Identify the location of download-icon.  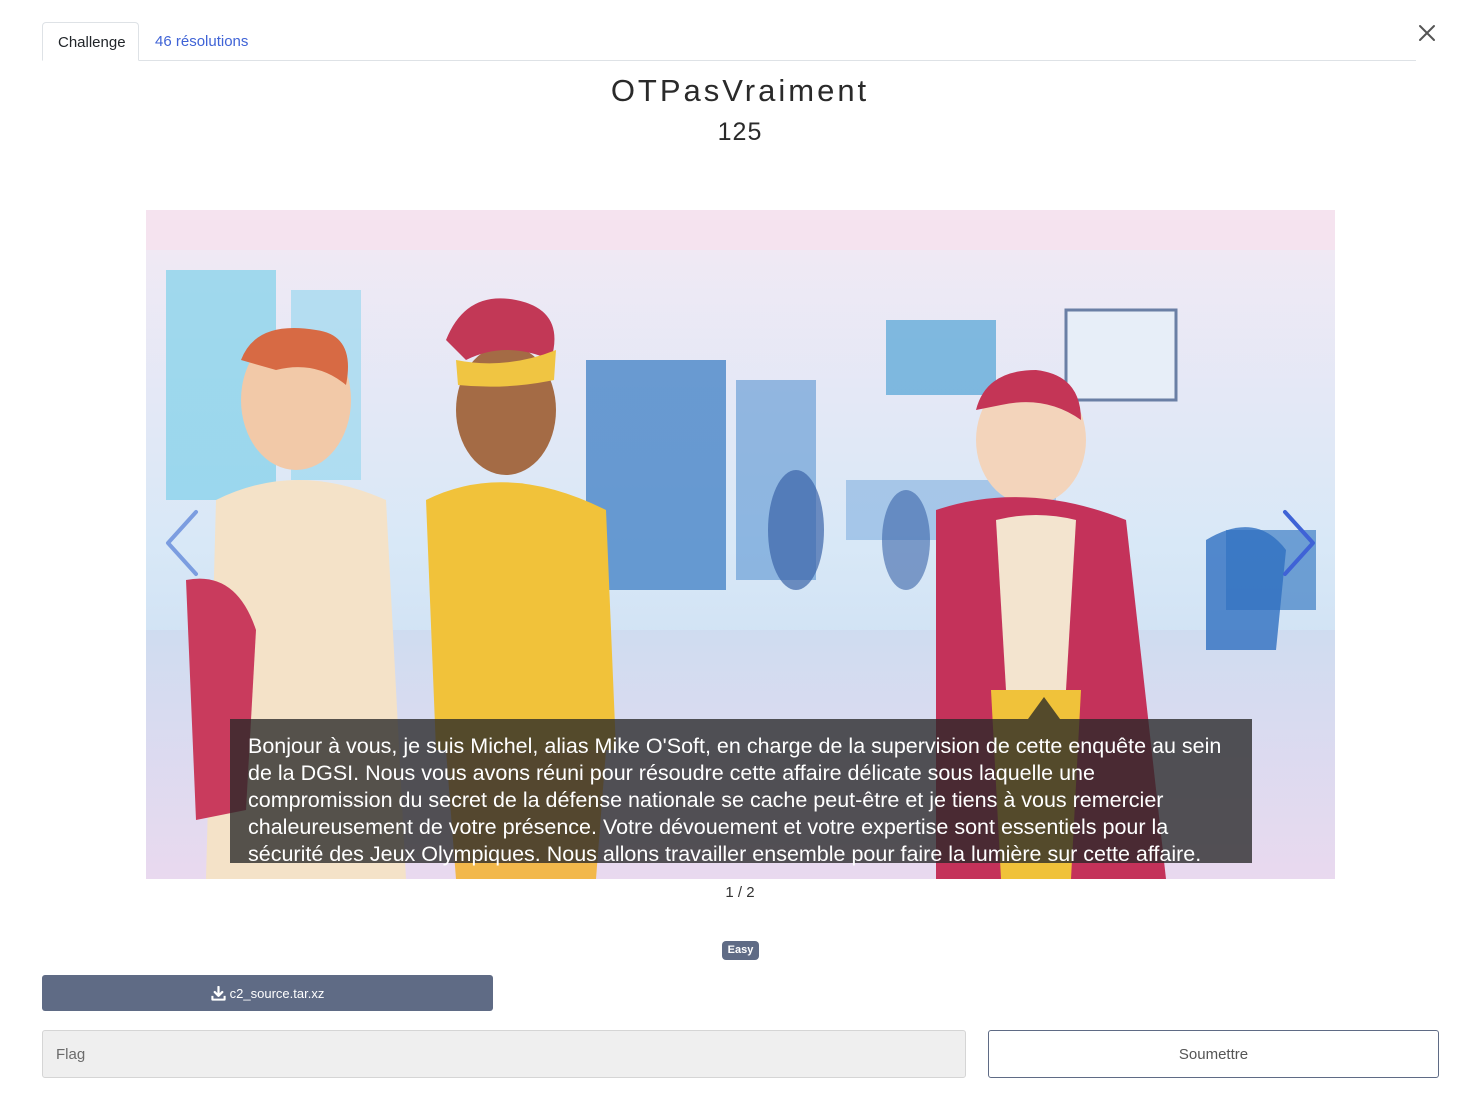
(218, 993).